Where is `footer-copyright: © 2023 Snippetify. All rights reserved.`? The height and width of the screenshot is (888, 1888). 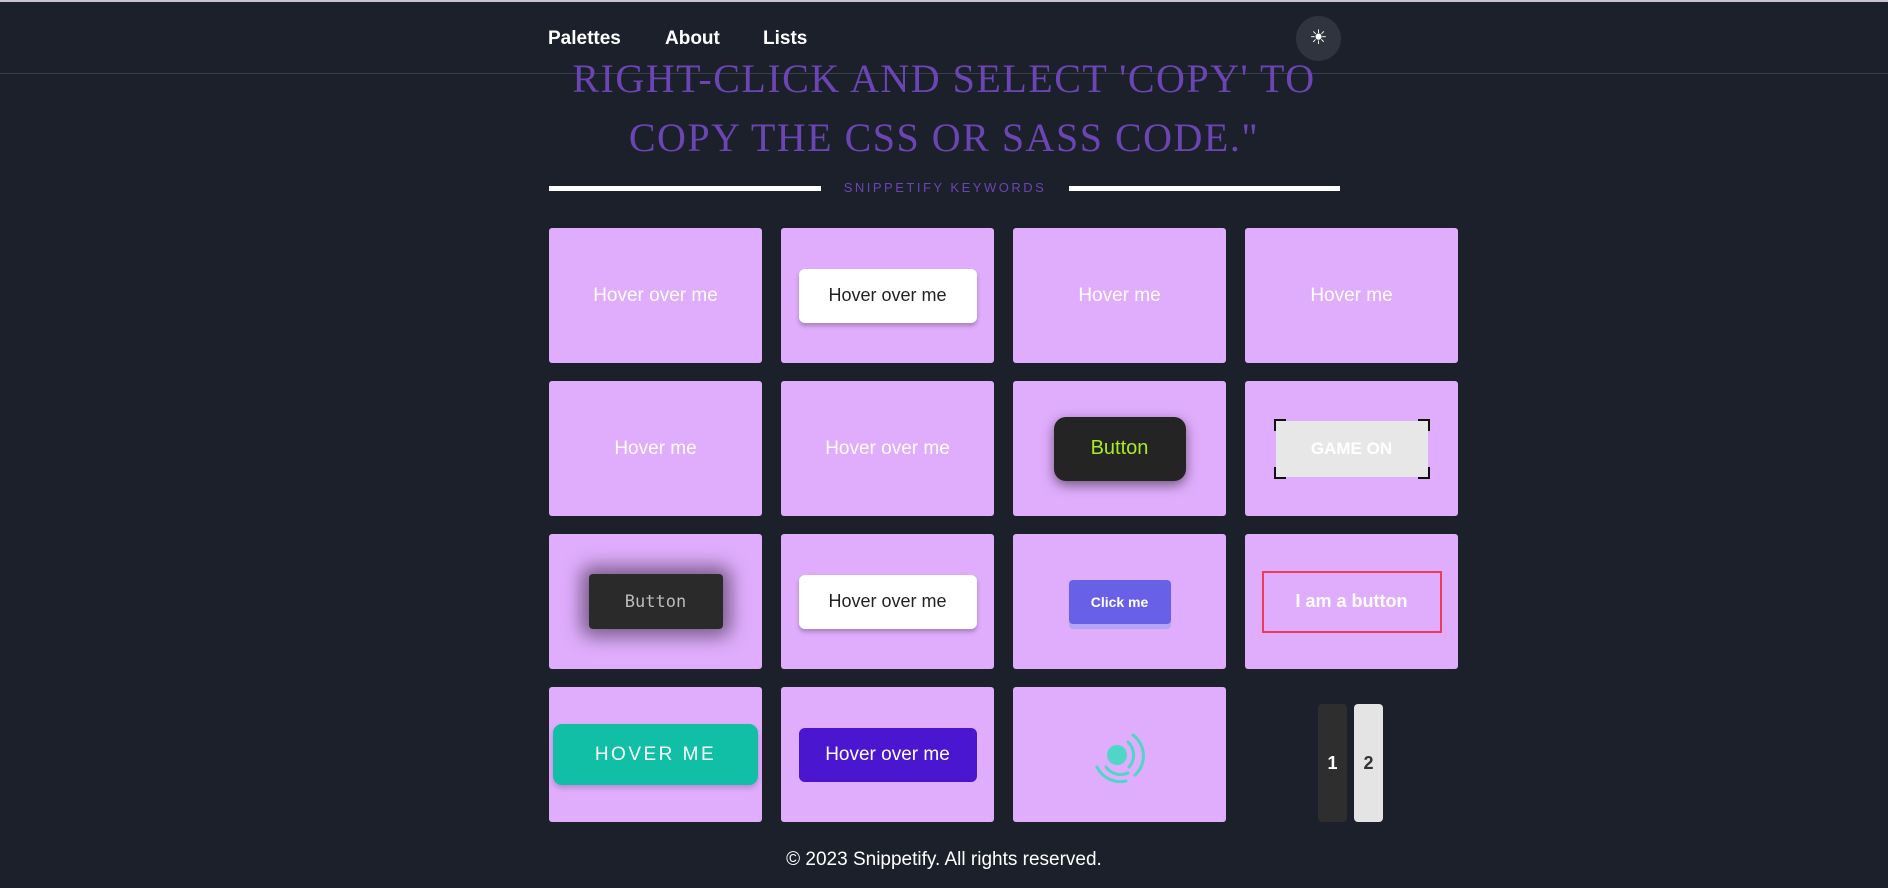 footer-copyright: © 2023 Snippetify. All rights reserved. is located at coordinates (944, 859).